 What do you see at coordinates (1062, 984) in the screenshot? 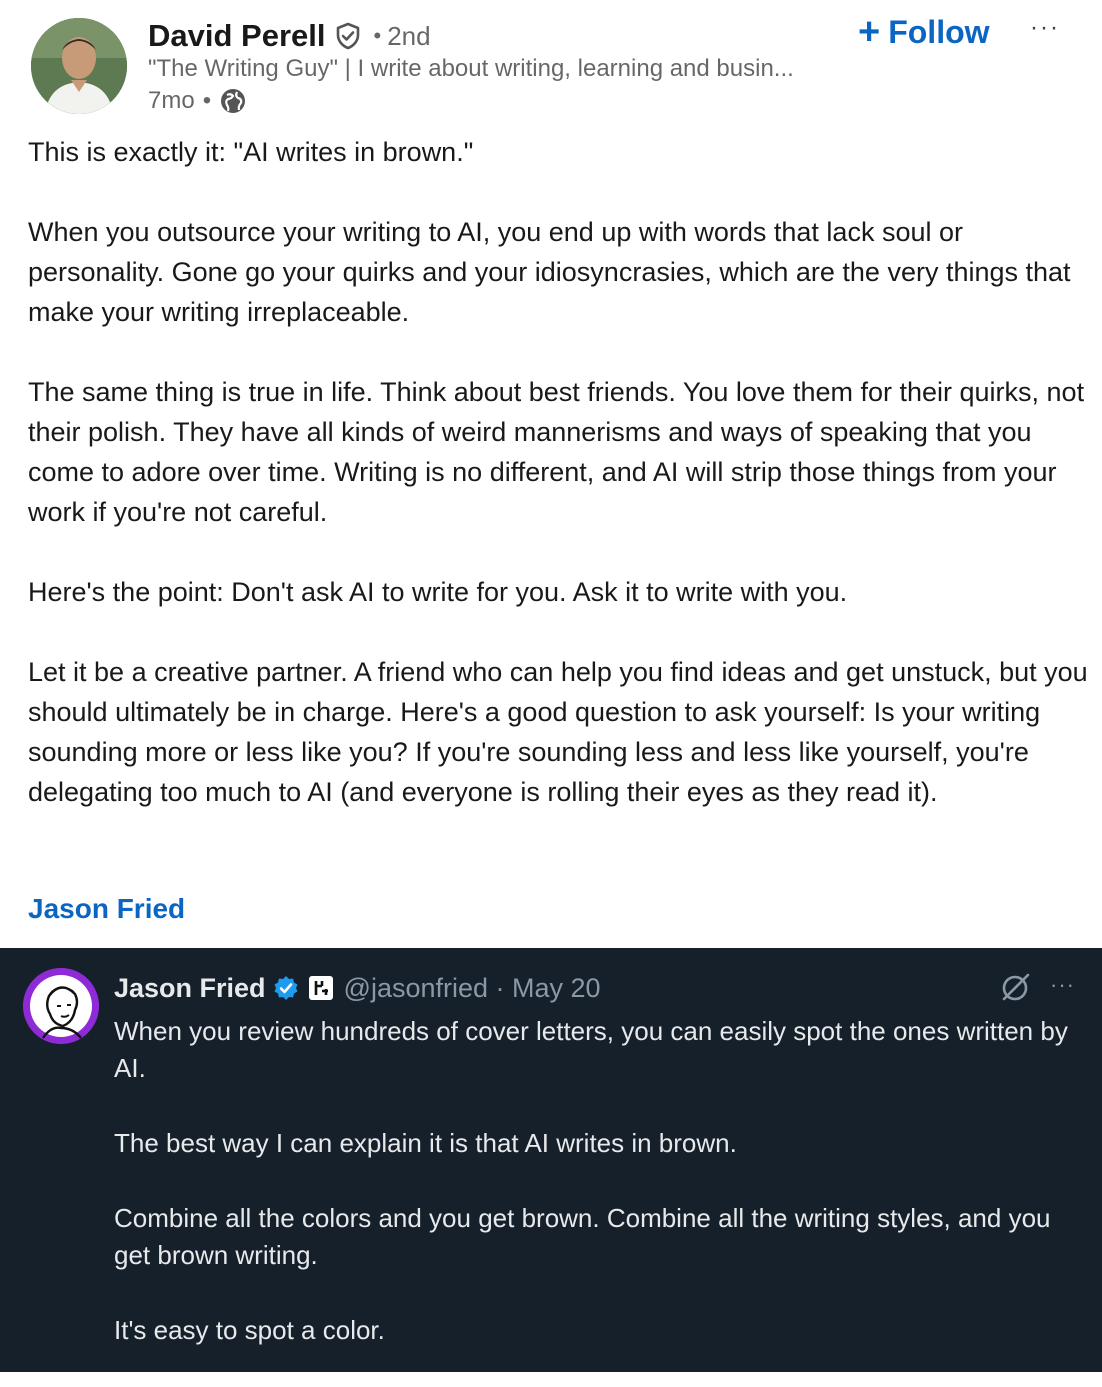
I see `tweet-more-icon: ···` at bounding box center [1062, 984].